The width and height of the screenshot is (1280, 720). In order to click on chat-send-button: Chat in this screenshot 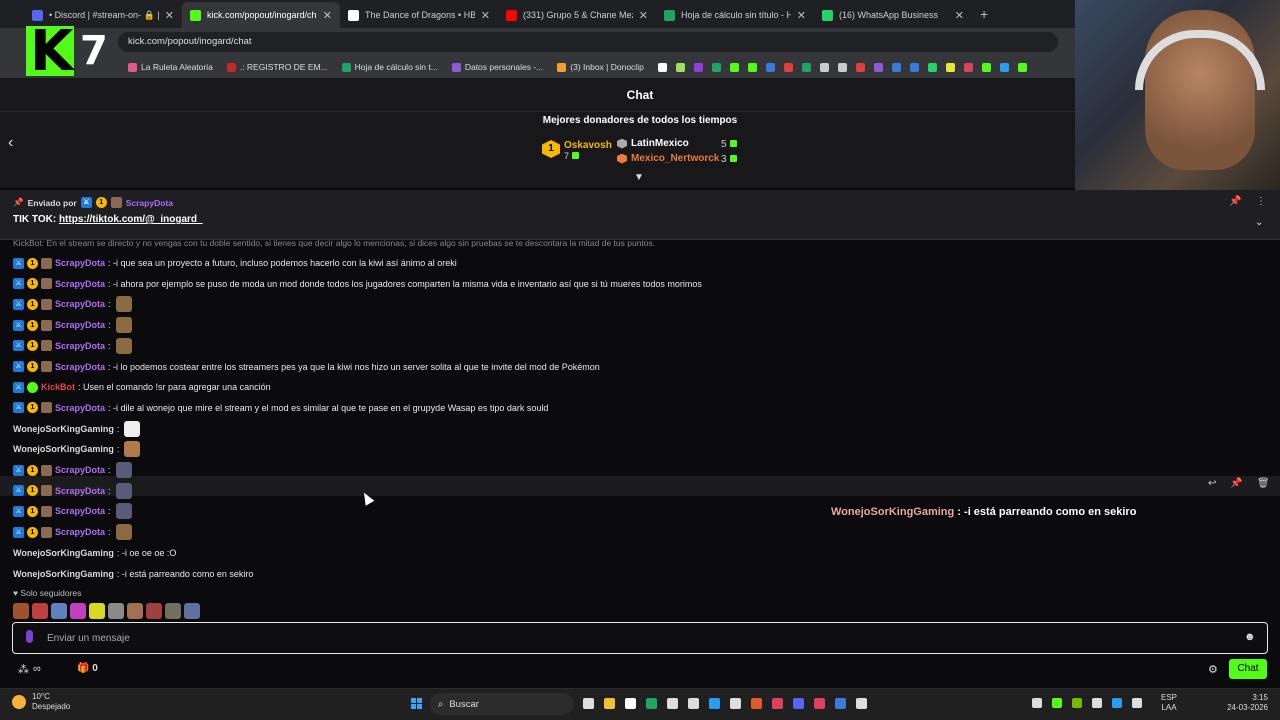, I will do `click(1248, 669)`.